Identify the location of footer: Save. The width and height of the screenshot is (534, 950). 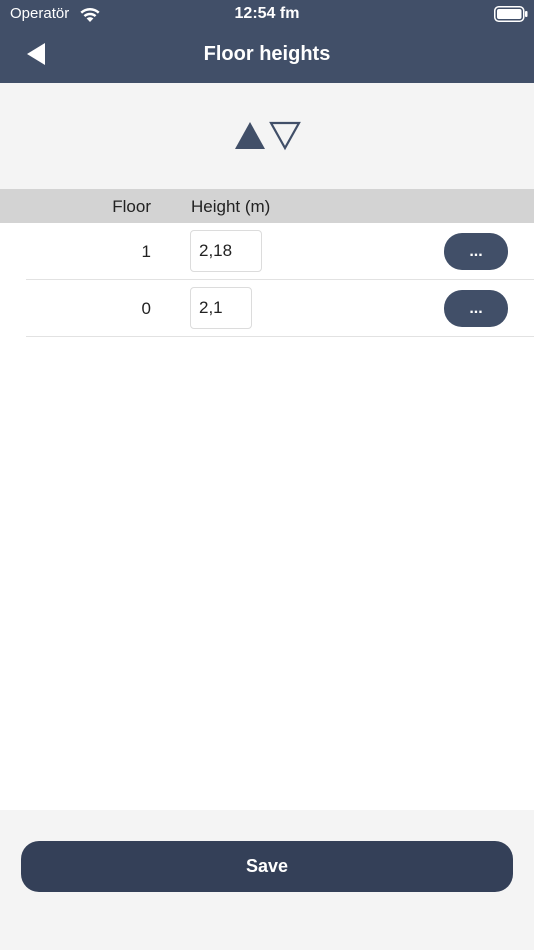
(267, 880).